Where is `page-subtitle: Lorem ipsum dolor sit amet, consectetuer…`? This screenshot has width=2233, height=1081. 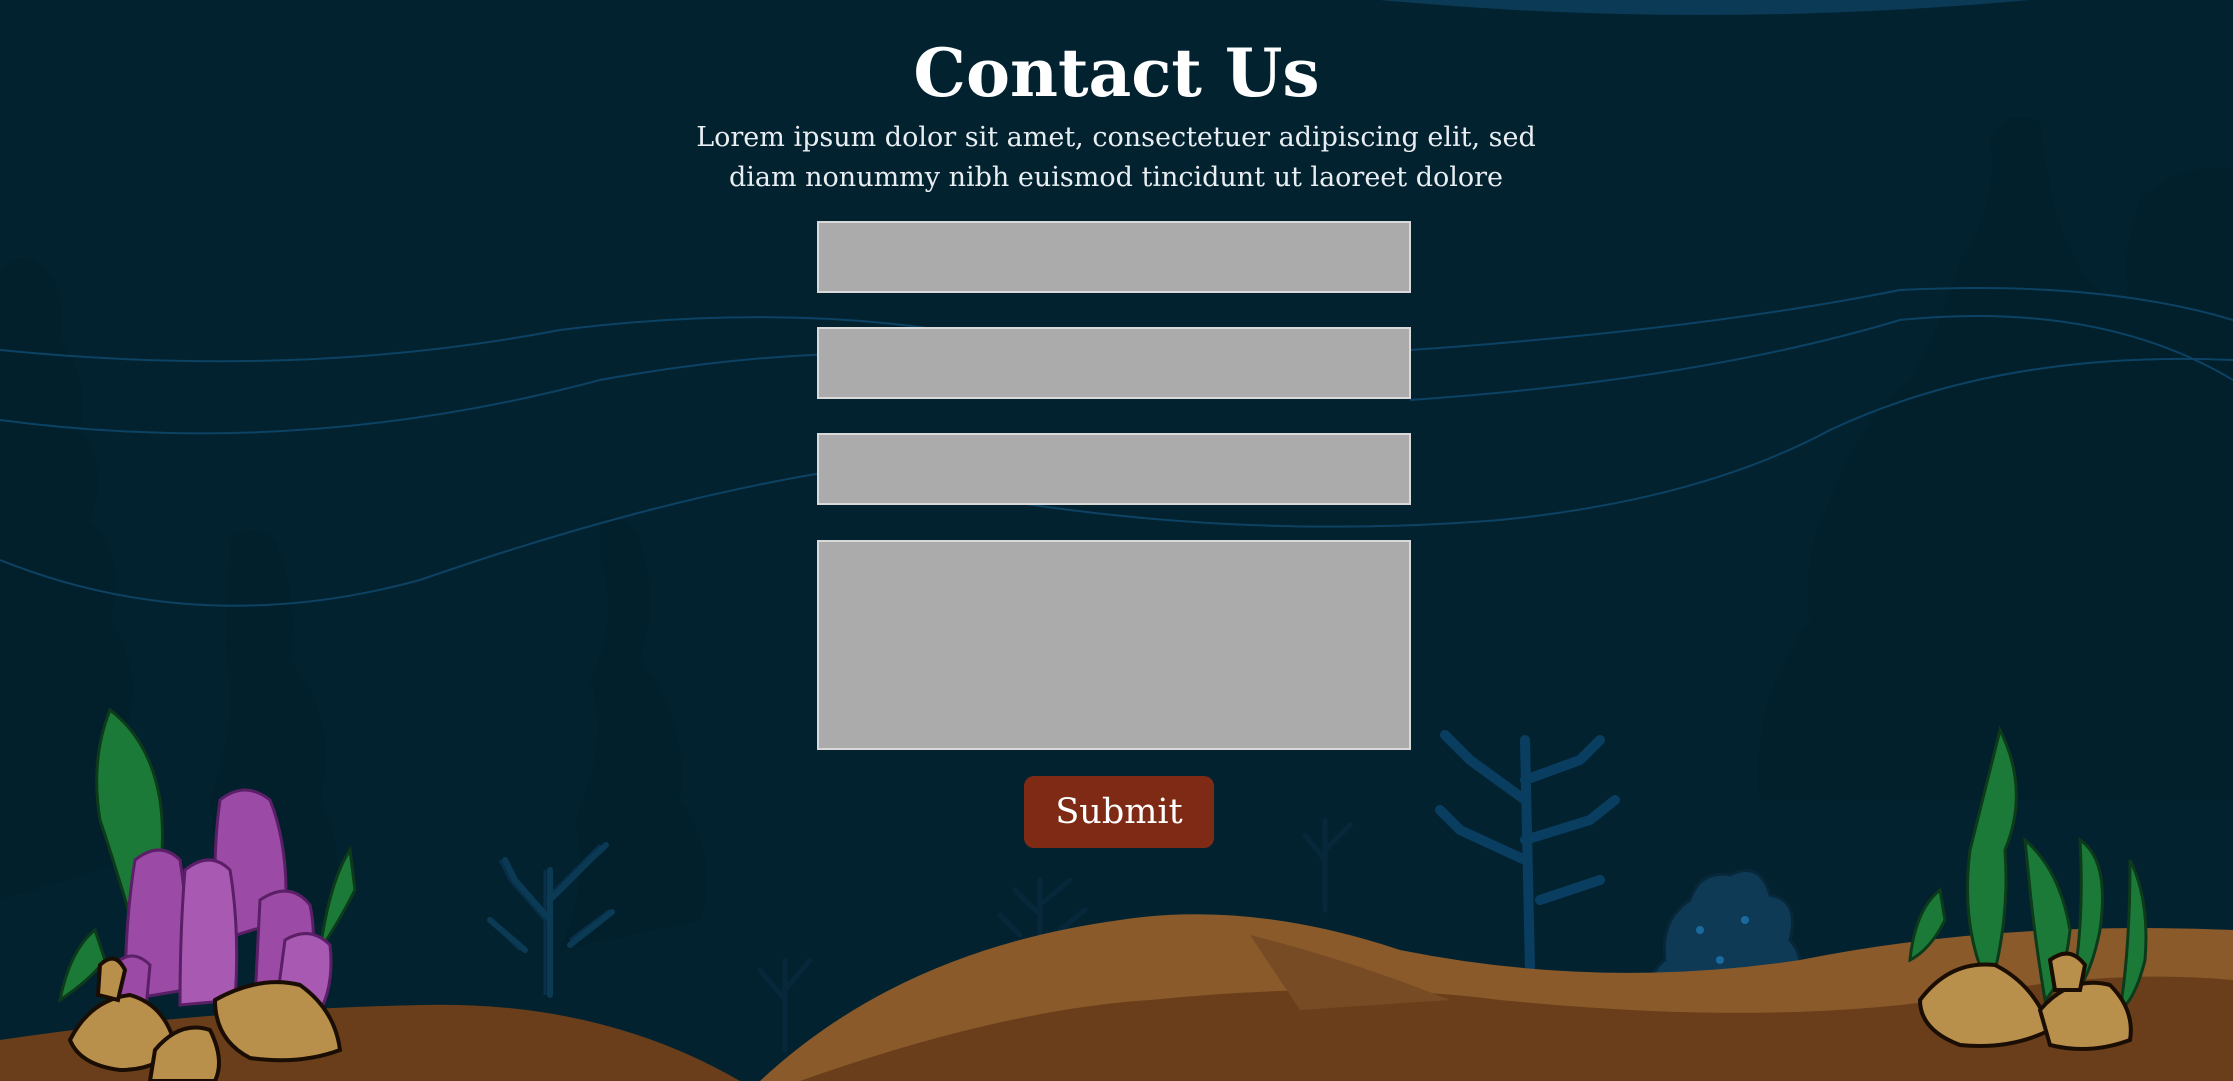
page-subtitle: Lorem ipsum dolor sit amet, consectetuer… is located at coordinates (1116, 157).